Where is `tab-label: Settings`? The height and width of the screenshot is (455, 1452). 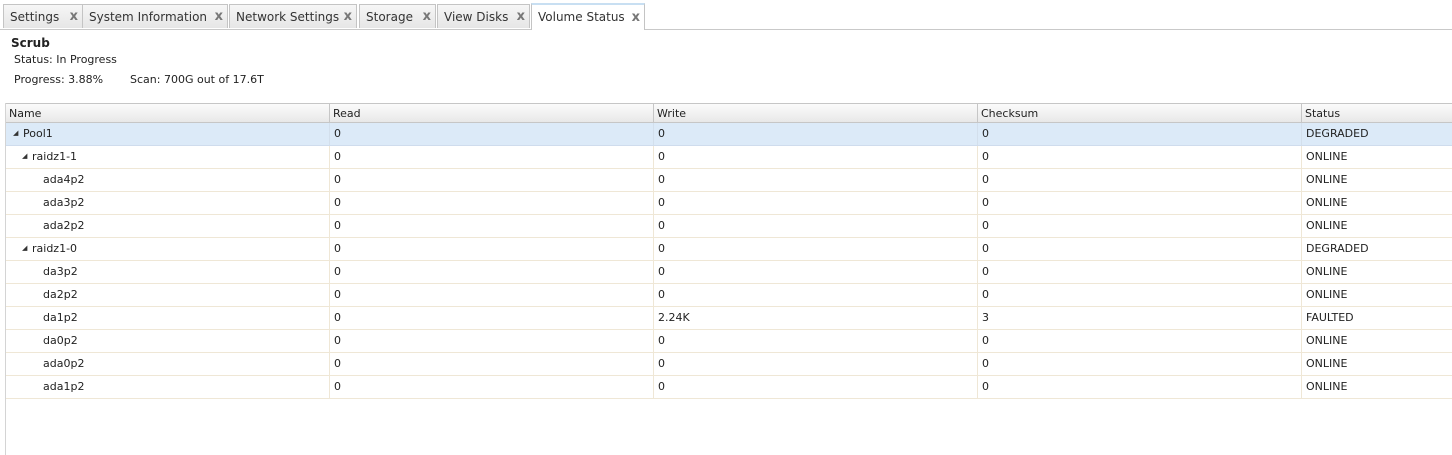
tab-label: Settings is located at coordinates (35, 17).